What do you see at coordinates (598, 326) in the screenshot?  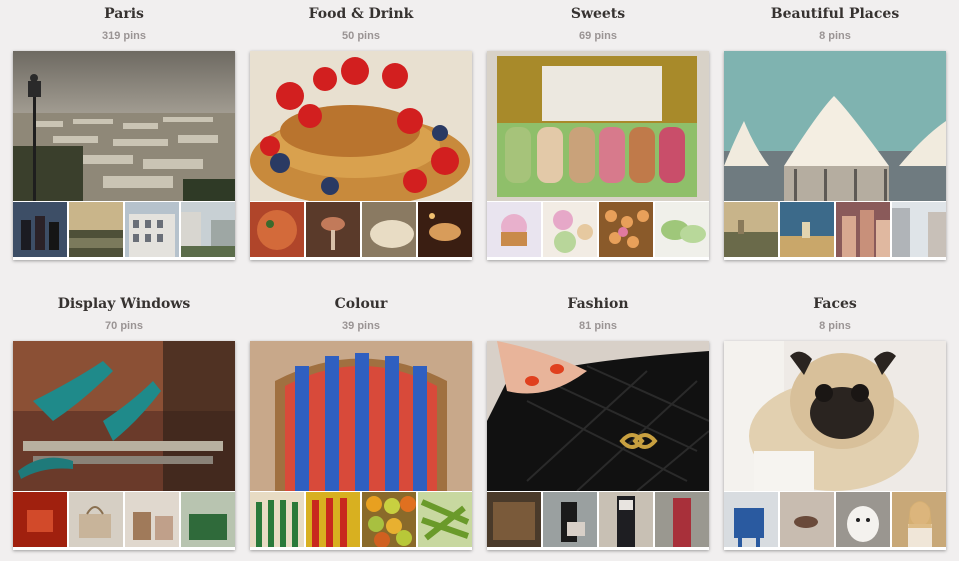 I see `board-pin-count: 81 pins` at bounding box center [598, 326].